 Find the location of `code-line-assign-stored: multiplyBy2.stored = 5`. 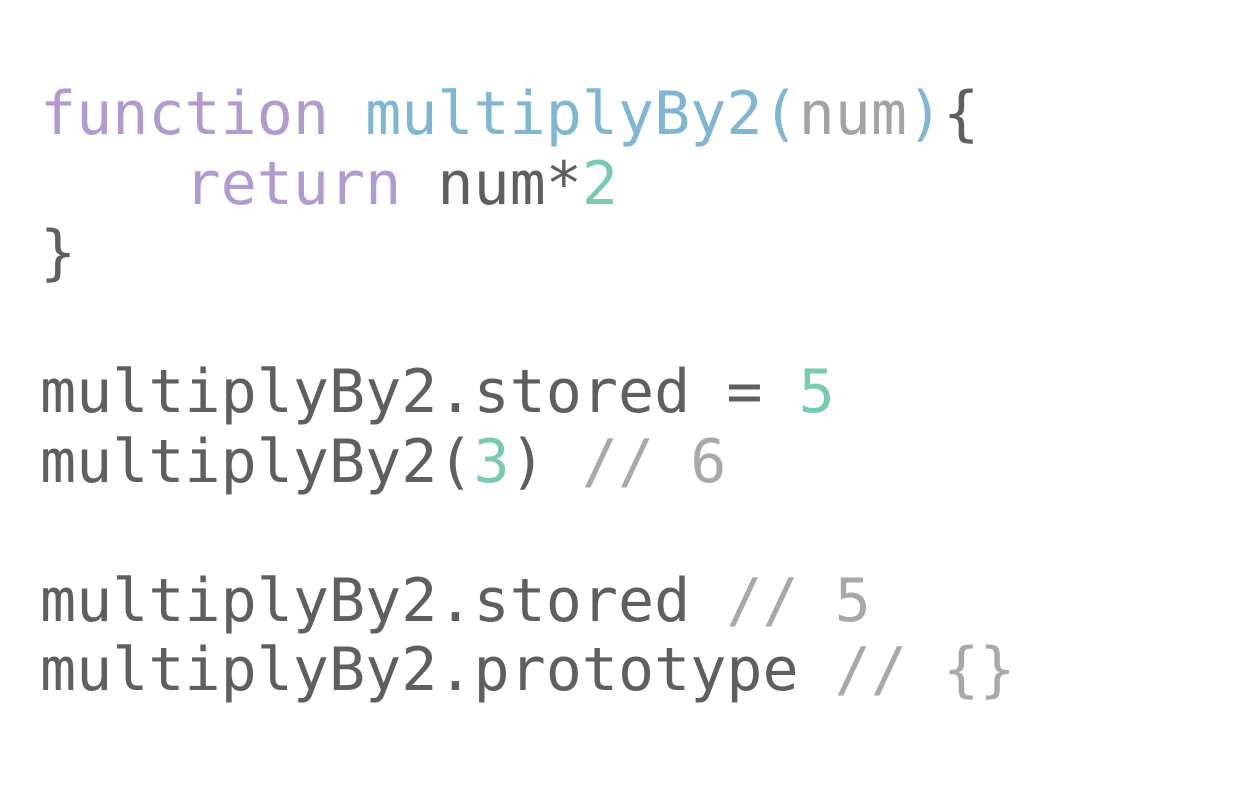

code-line-assign-stored: multiplyBy2.stored = 5 is located at coordinates (527, 392).